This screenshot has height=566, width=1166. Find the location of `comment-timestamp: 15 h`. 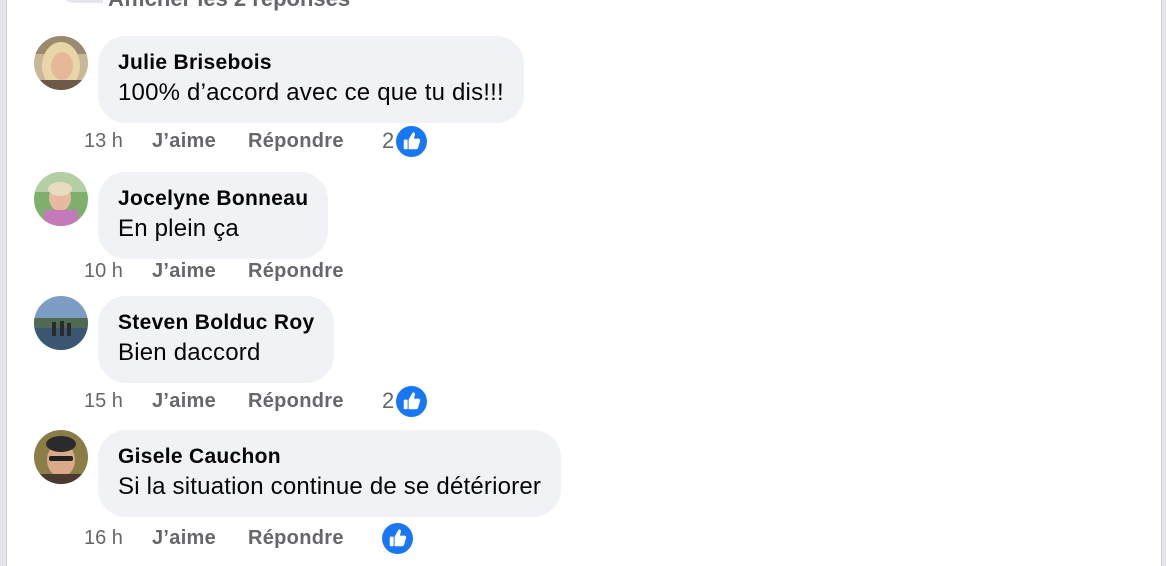

comment-timestamp: 15 h is located at coordinates (118, 401).